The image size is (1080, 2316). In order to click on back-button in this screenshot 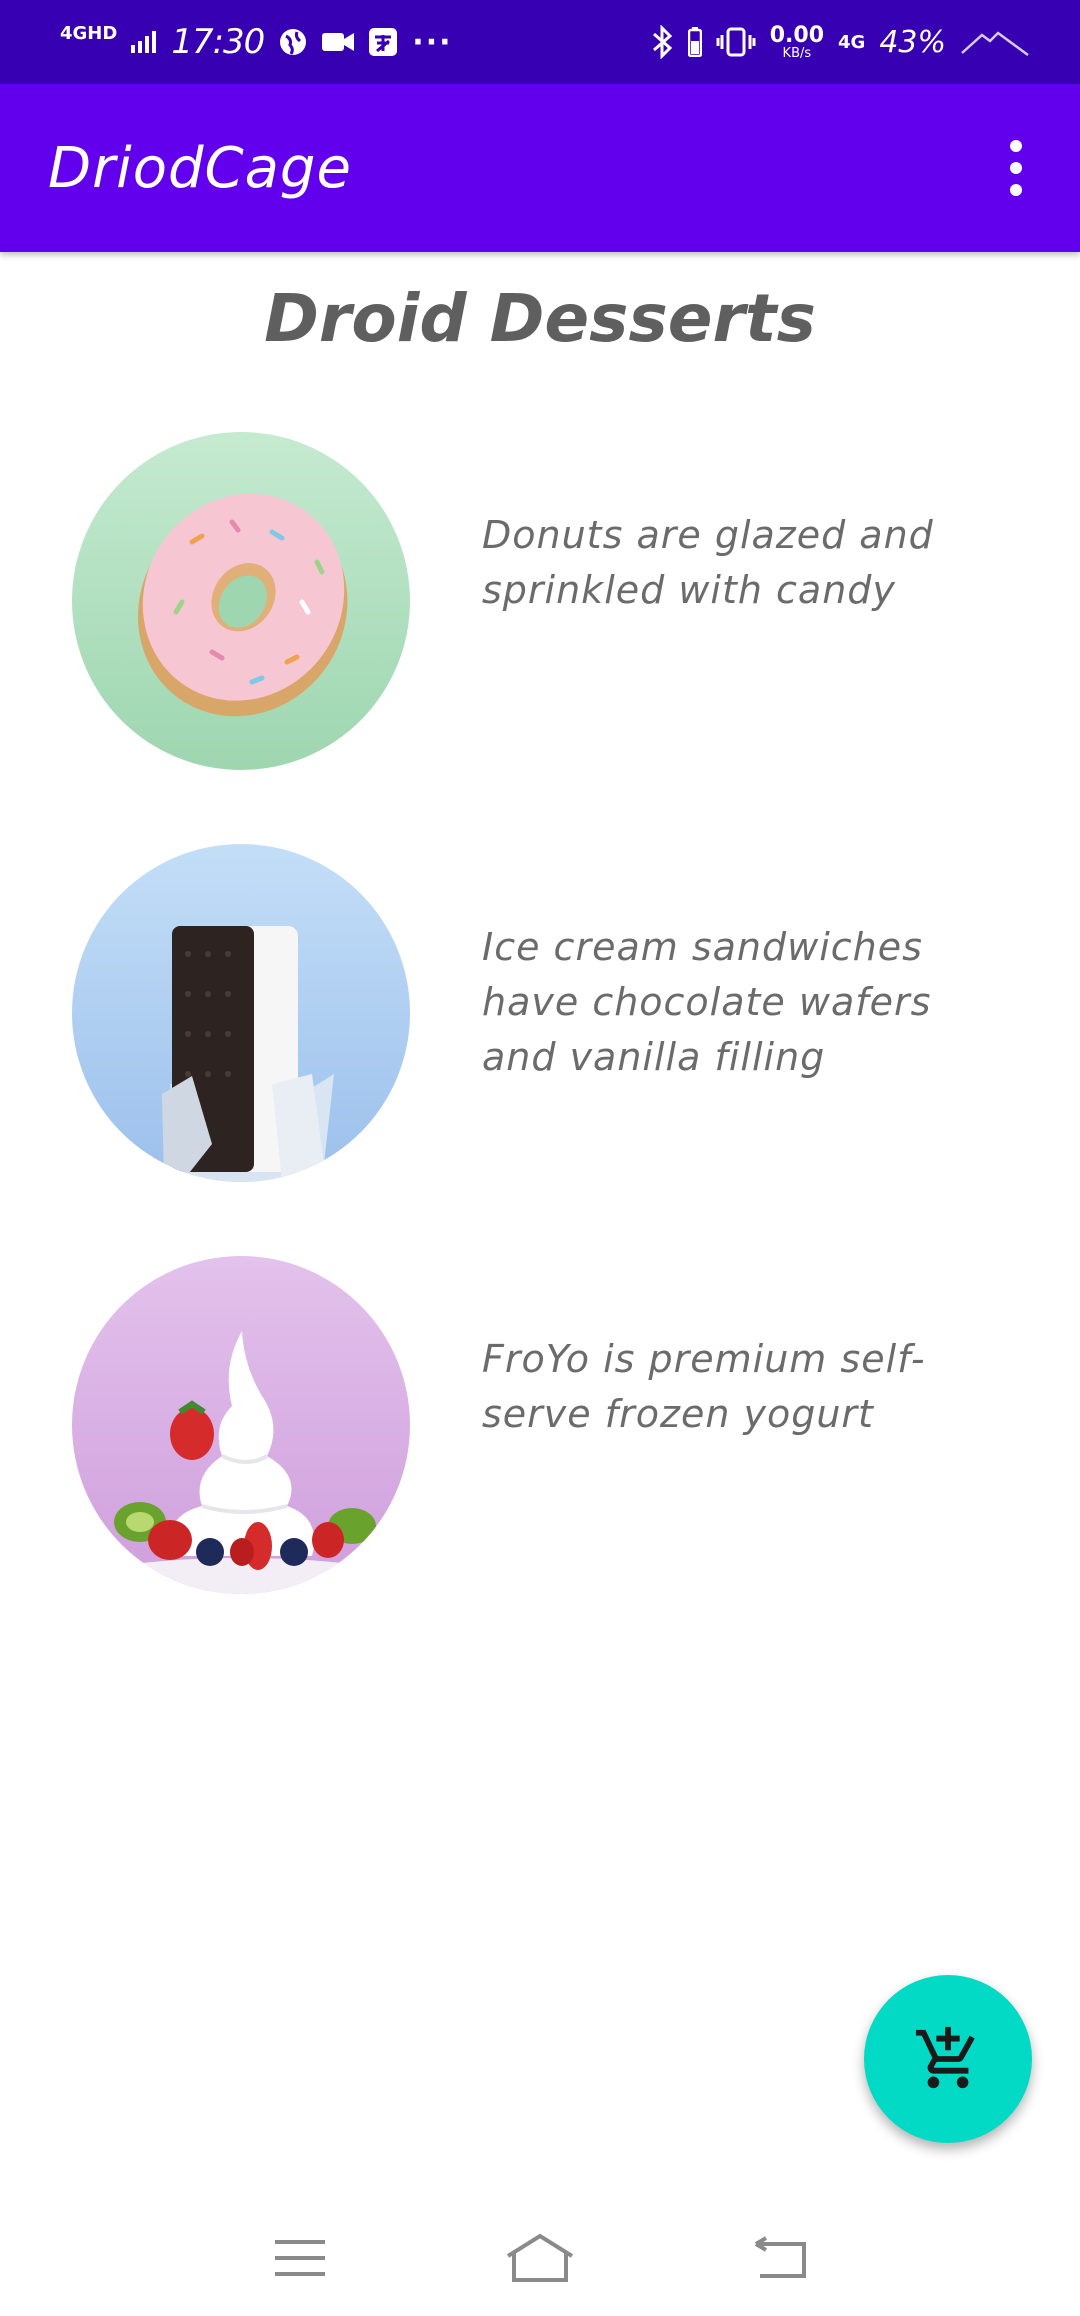, I will do `click(780, 2258)`.